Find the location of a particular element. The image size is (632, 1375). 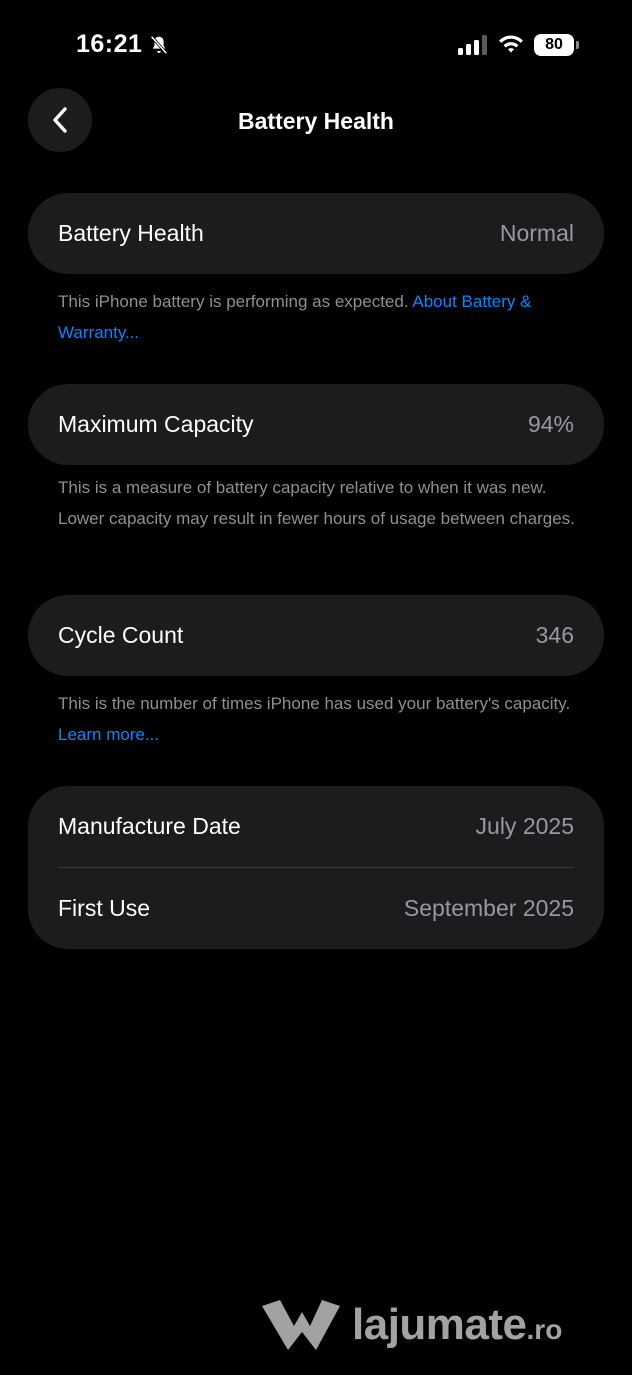

watermark-logo-icon is located at coordinates (301, 1325).